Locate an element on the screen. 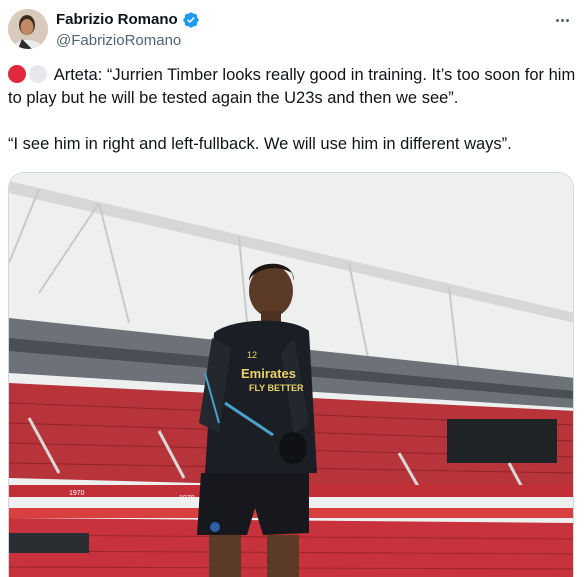  shirt-number: 12 is located at coordinates (252, 355).